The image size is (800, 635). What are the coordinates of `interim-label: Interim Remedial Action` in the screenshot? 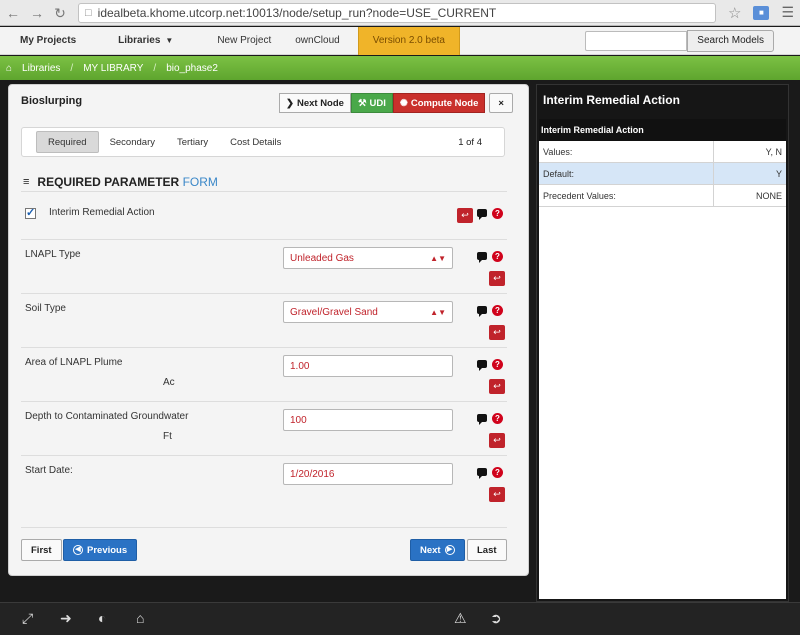 It's located at (102, 212).